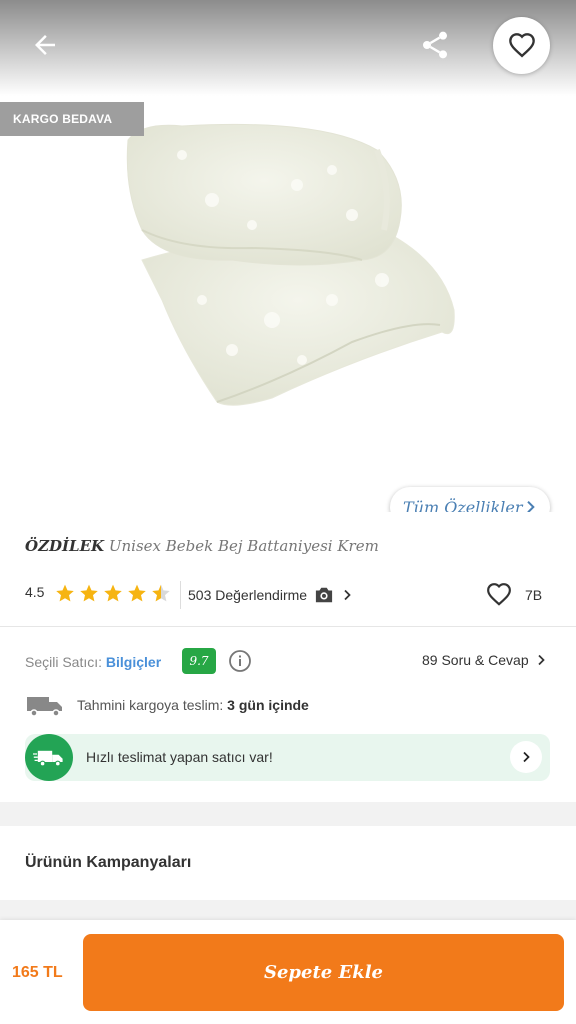 The image size is (576, 1024). I want to click on seller-name-link: Bilgiçler, so click(133, 662).